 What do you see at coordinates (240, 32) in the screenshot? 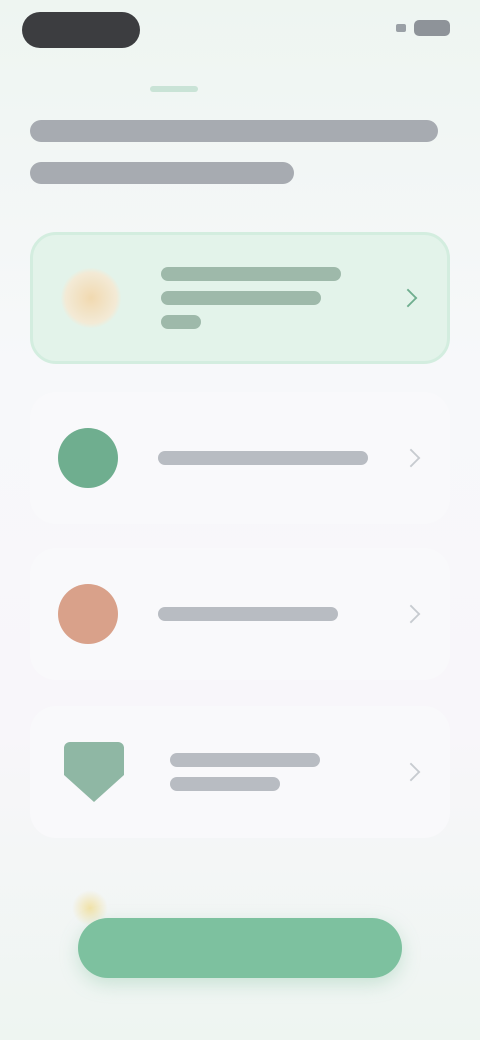
I see `status-bar` at bounding box center [240, 32].